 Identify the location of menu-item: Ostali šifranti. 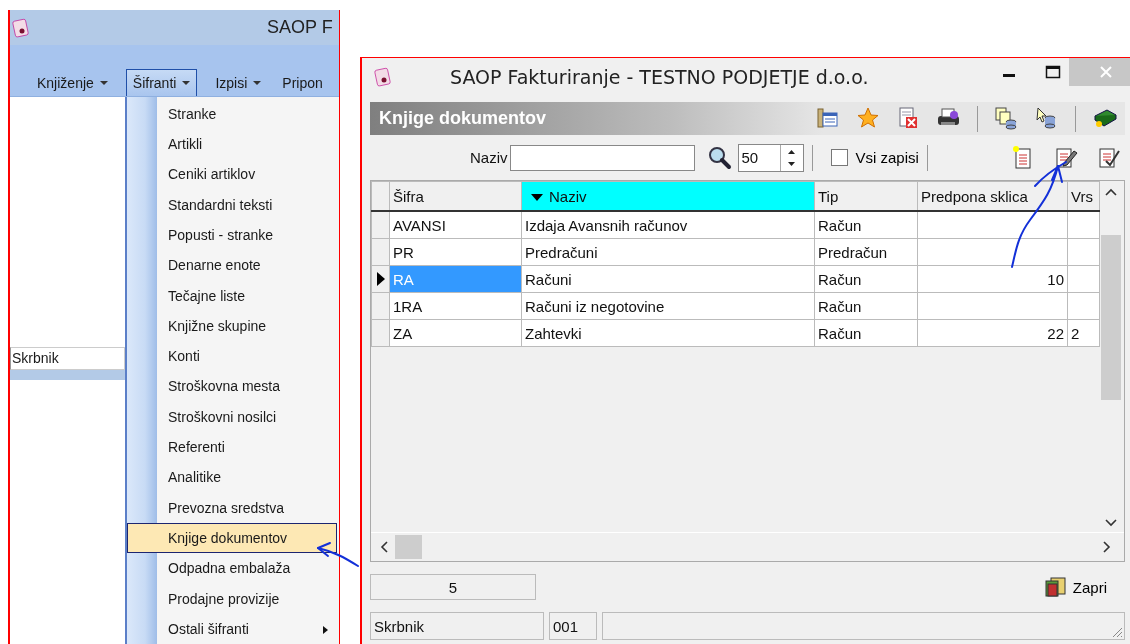
(247, 628).